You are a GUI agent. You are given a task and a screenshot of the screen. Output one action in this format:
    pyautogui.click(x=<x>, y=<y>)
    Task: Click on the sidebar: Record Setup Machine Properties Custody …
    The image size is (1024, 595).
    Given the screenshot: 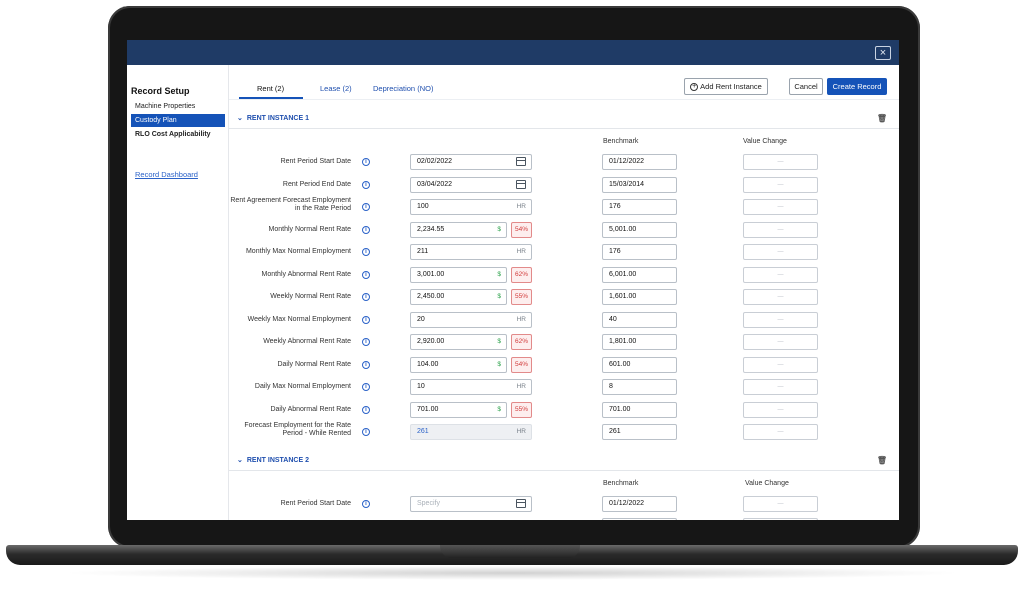 What is the action you would take?
    pyautogui.click(x=178, y=292)
    